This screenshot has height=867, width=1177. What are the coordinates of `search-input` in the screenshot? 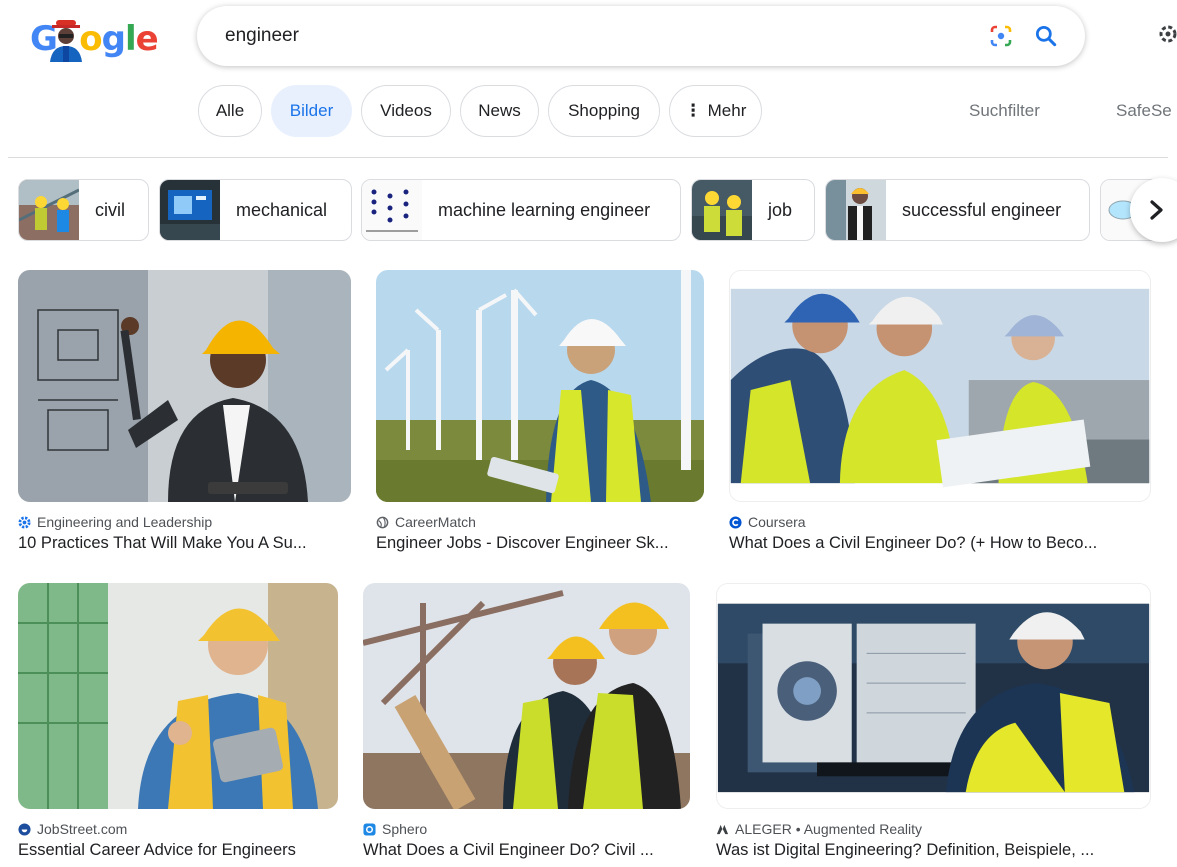 It's located at (575, 36).